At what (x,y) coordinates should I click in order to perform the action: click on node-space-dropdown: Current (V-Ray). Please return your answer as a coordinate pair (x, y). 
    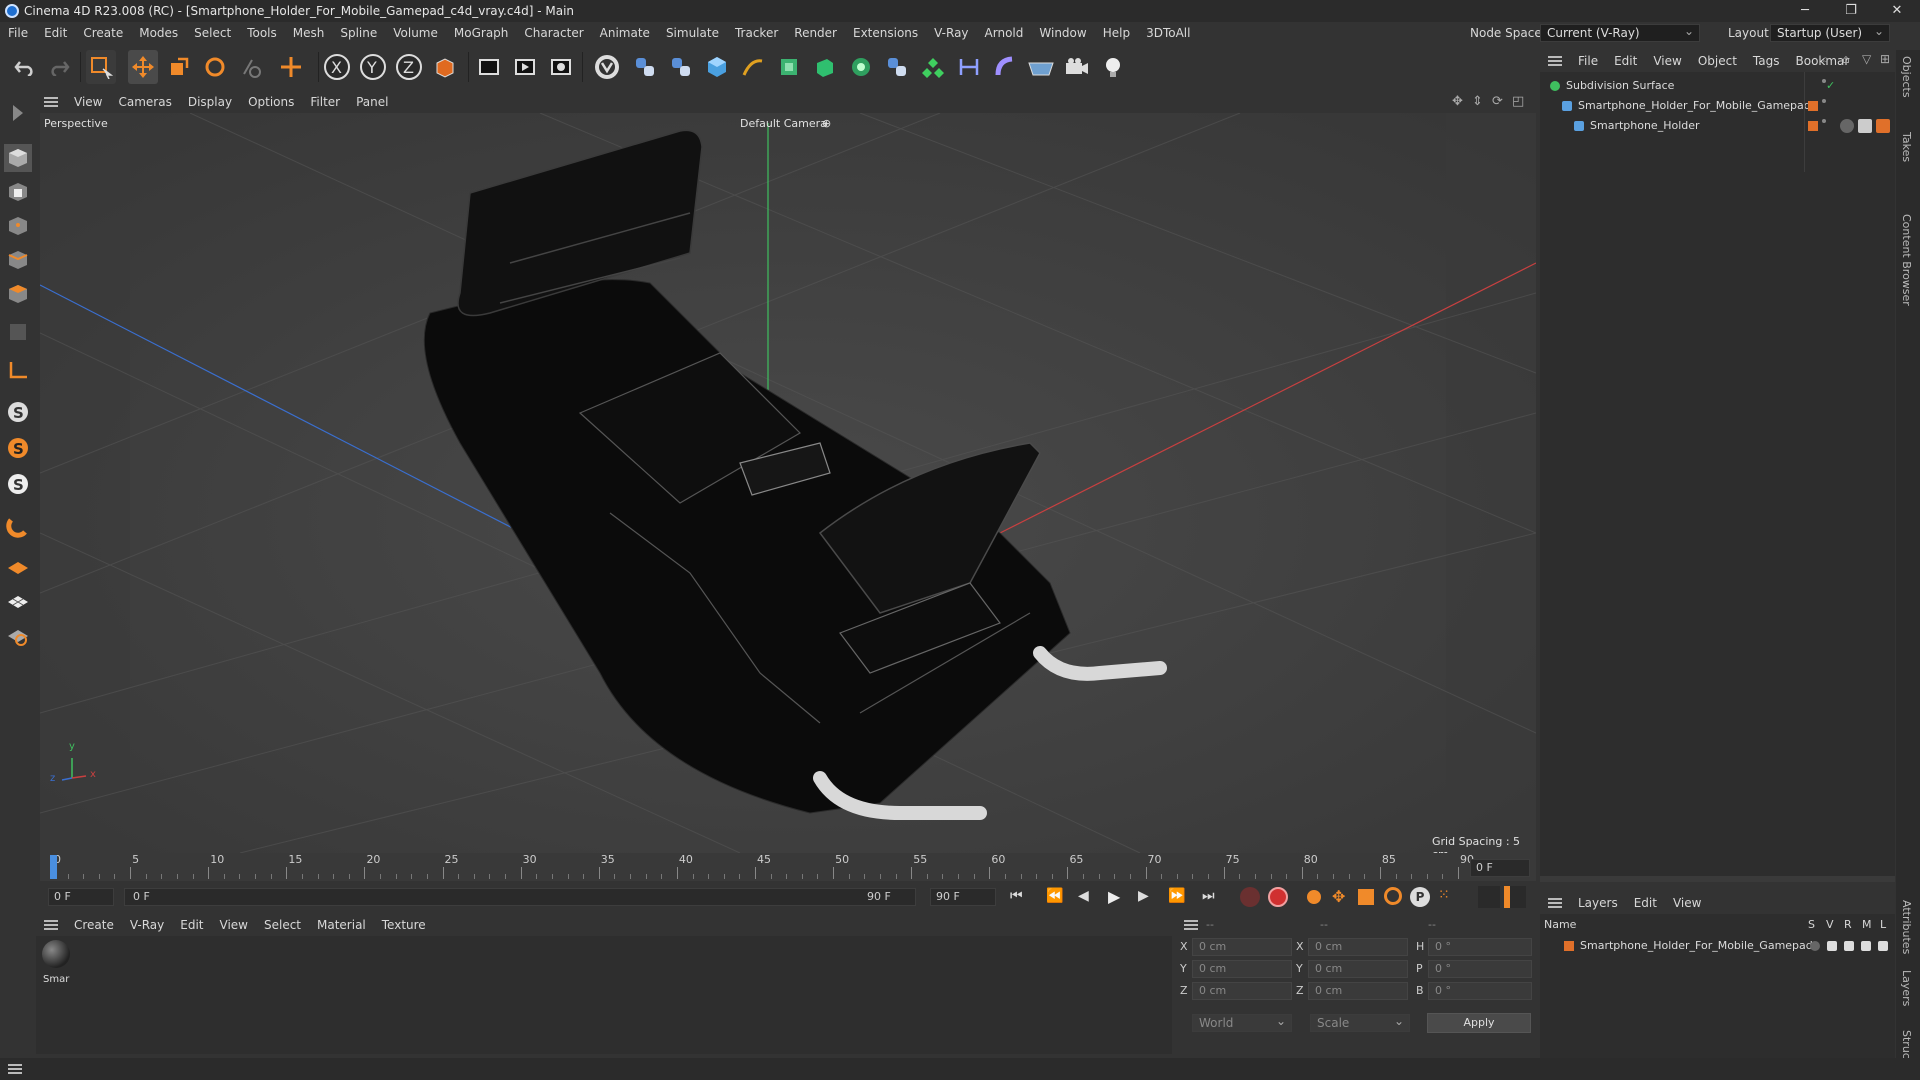
    Looking at the image, I should click on (1620, 32).